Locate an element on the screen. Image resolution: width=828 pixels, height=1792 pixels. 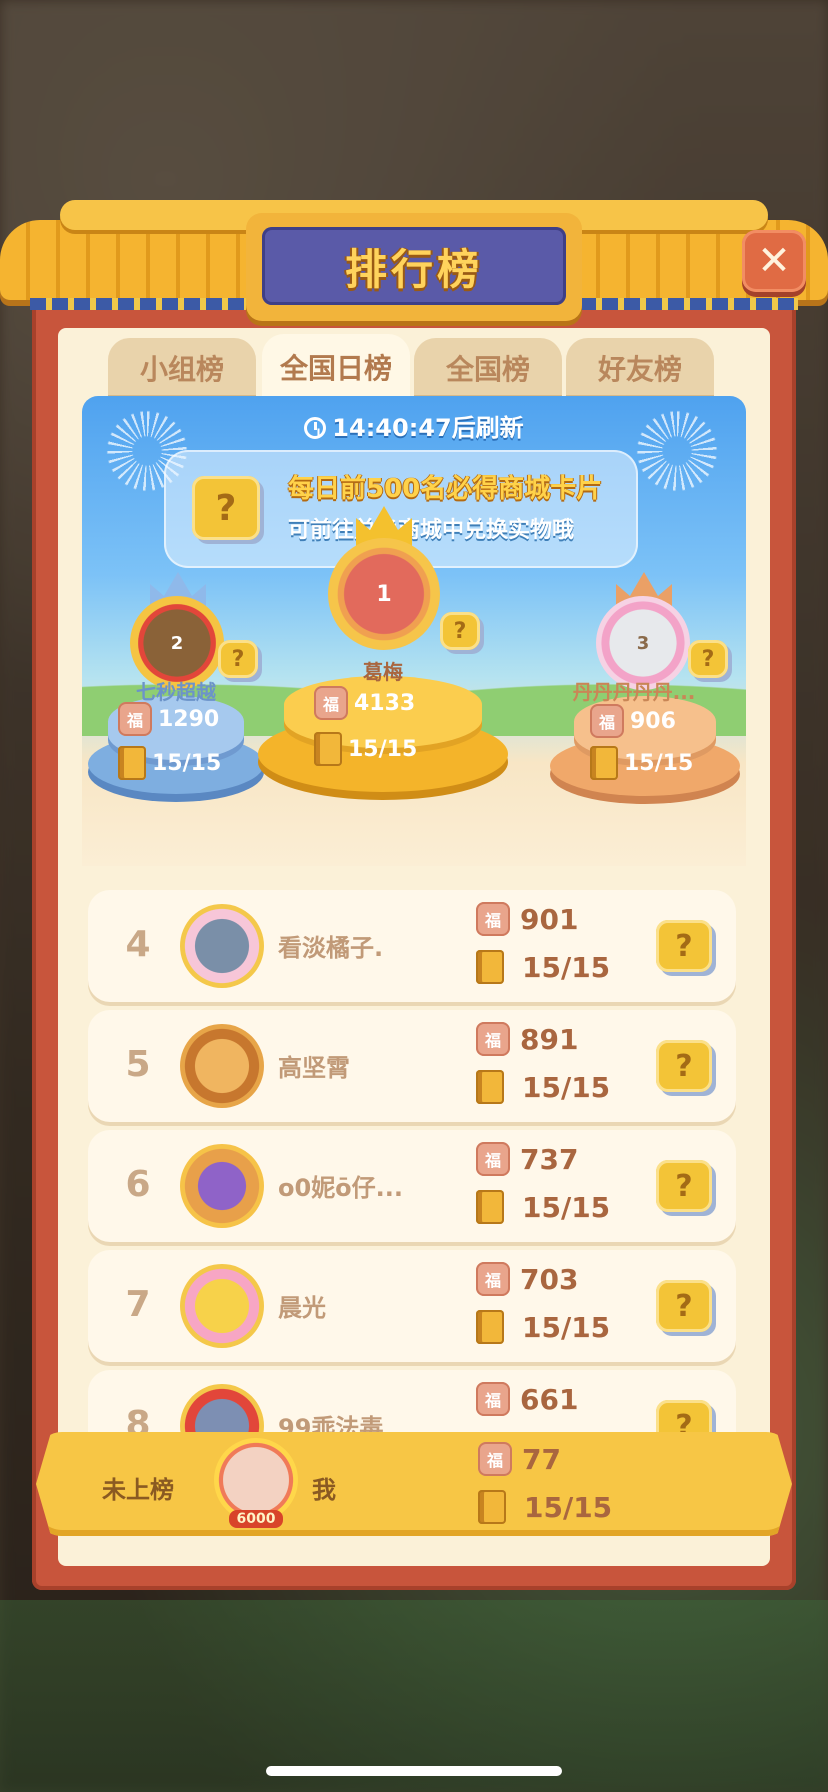
list-item: 6 o0妮ō仔... 福 737 15/15 ? is located at coordinates (412, 1186).